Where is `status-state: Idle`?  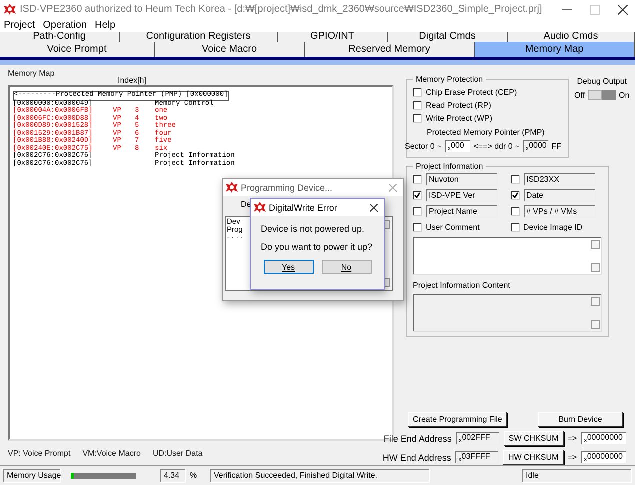 status-state: Idle is located at coordinates (577, 475).